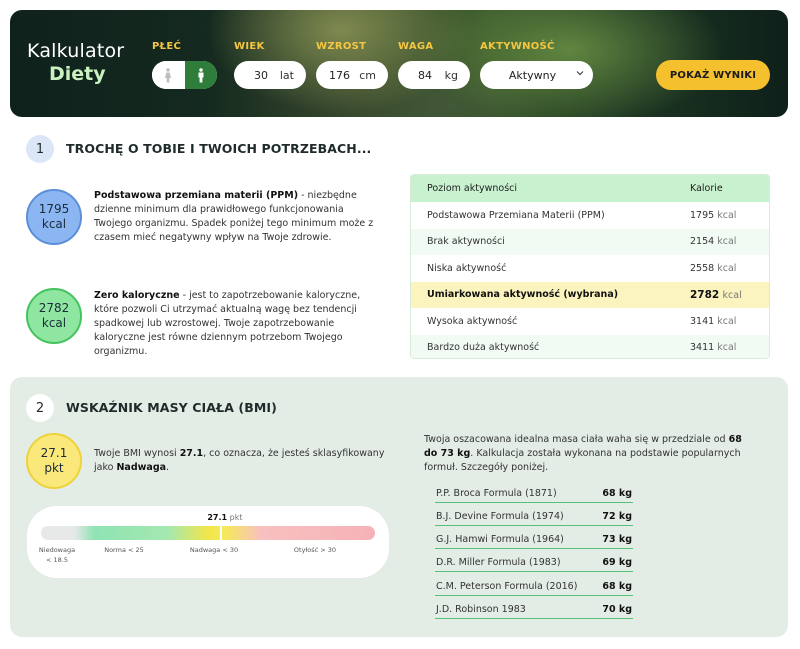 Image resolution: width=800 pixels, height=649 pixels. Describe the element at coordinates (532, 75) in the screenshot. I see `activity-selected-value: Aktywny` at that location.